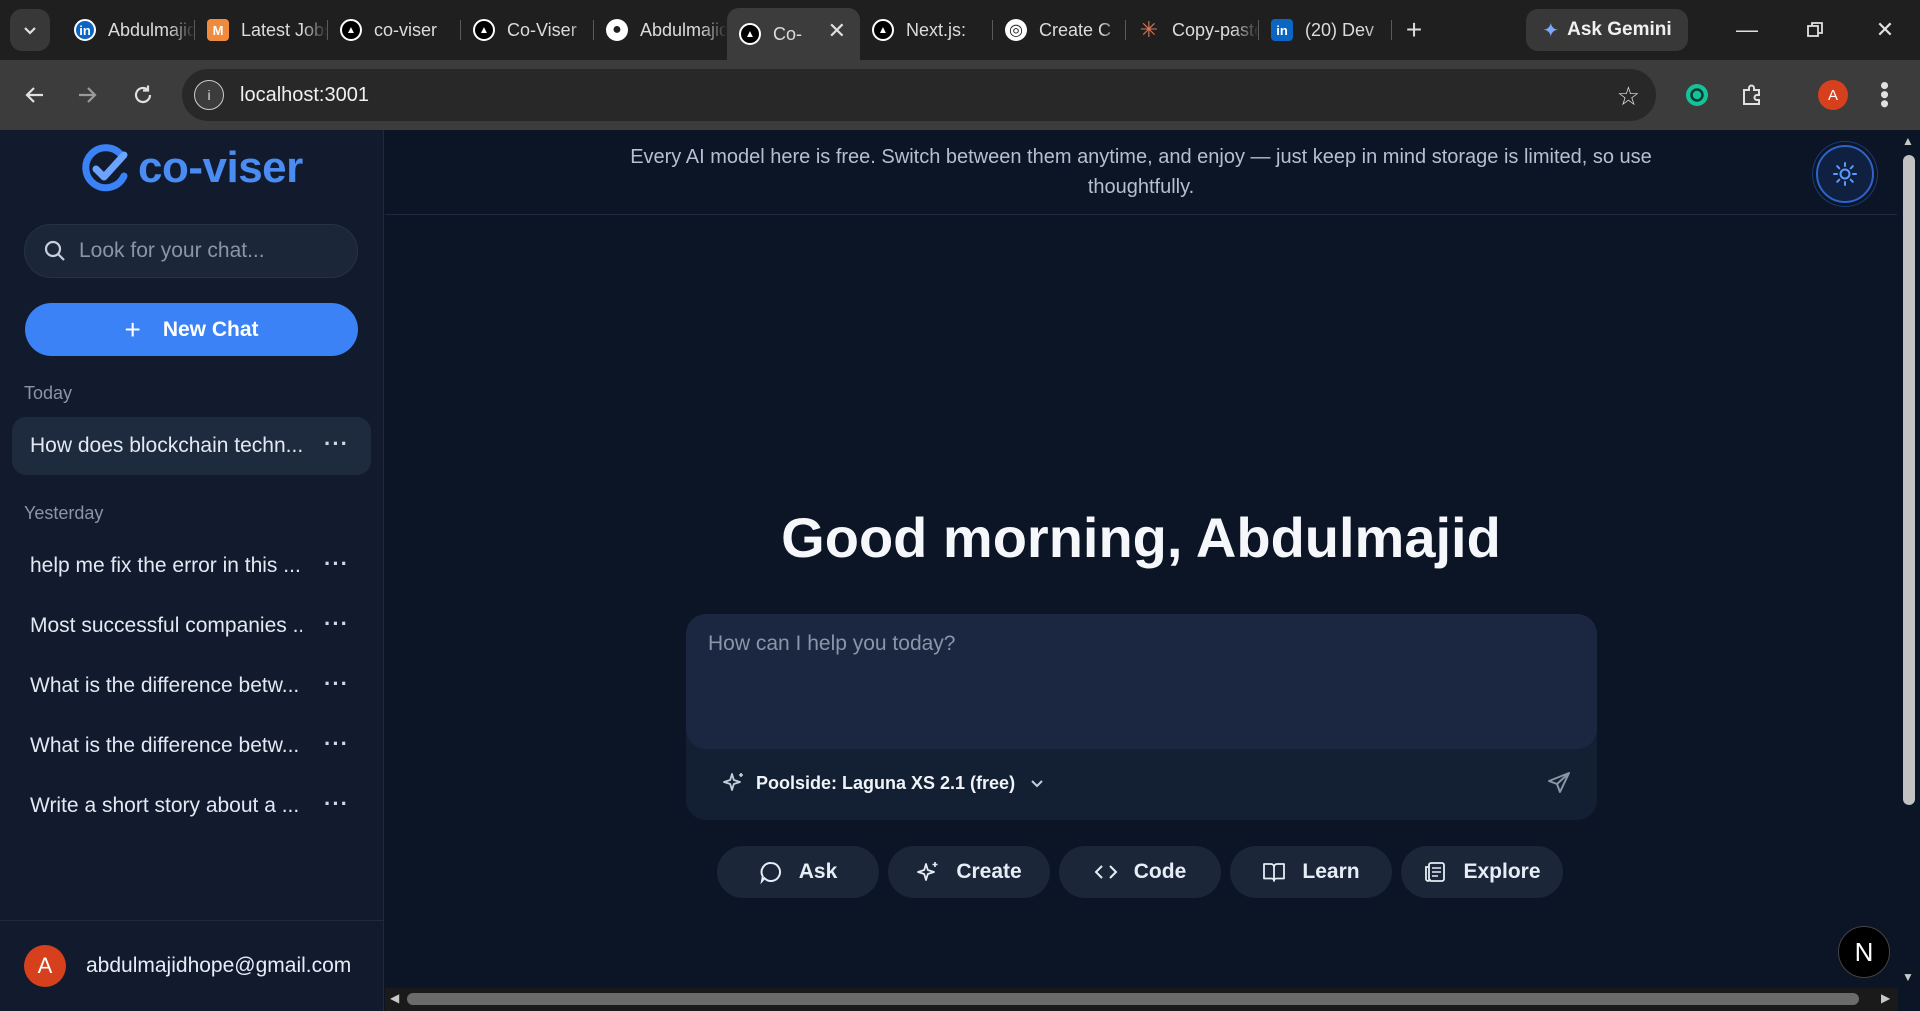 The height and width of the screenshot is (1011, 1920). What do you see at coordinates (936, 29) in the screenshot?
I see `tab-label: Next.js:` at bounding box center [936, 29].